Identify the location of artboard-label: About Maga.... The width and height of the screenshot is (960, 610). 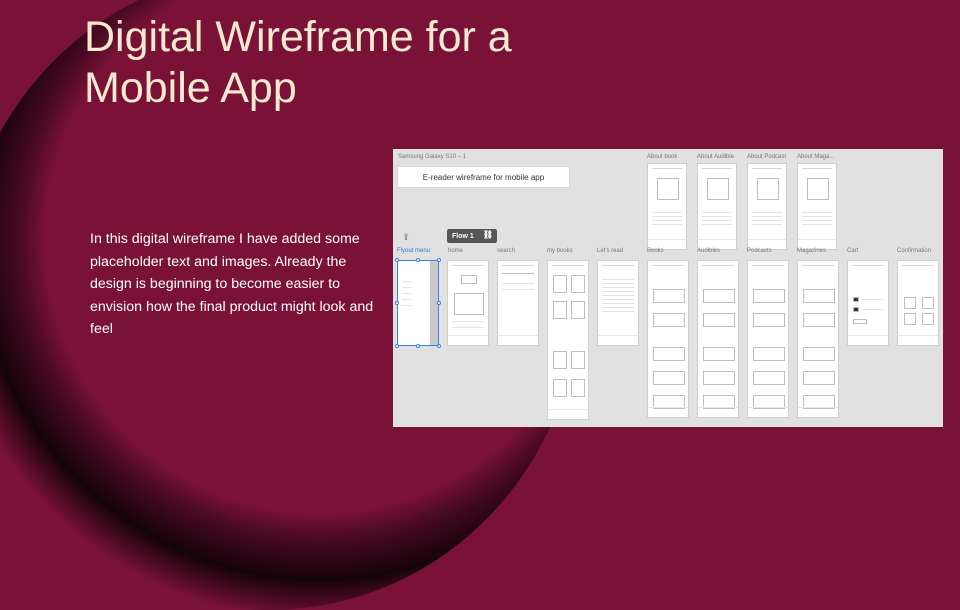
(816, 157).